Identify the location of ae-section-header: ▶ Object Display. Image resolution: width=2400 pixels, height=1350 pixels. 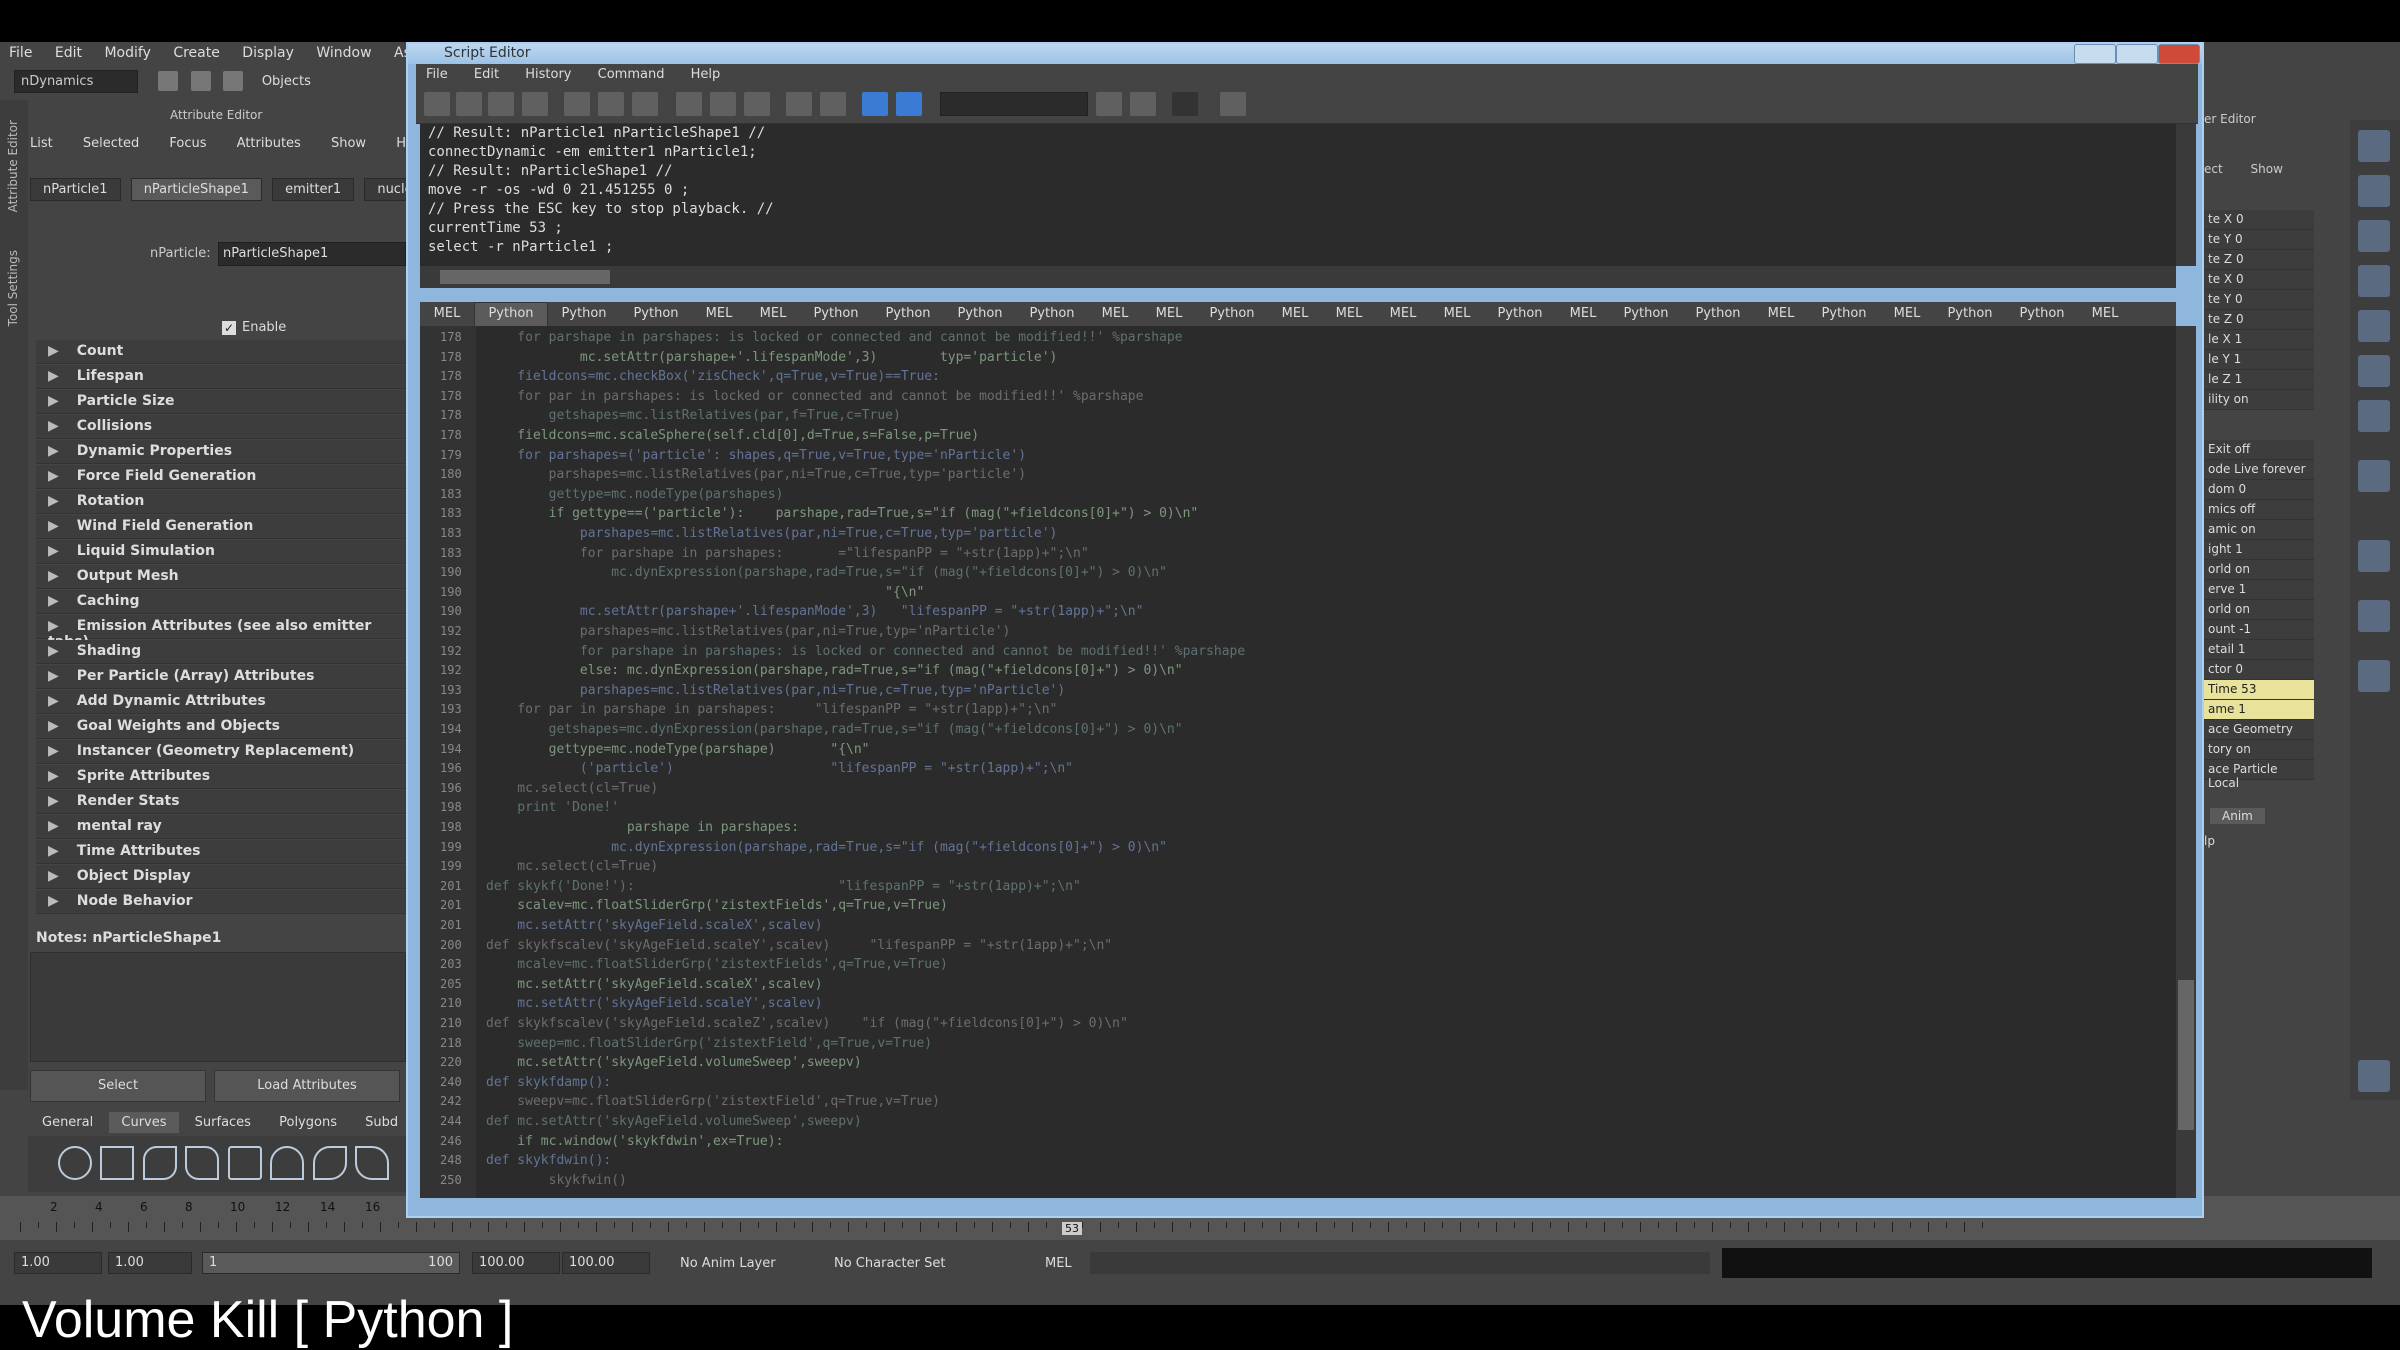
(221, 877).